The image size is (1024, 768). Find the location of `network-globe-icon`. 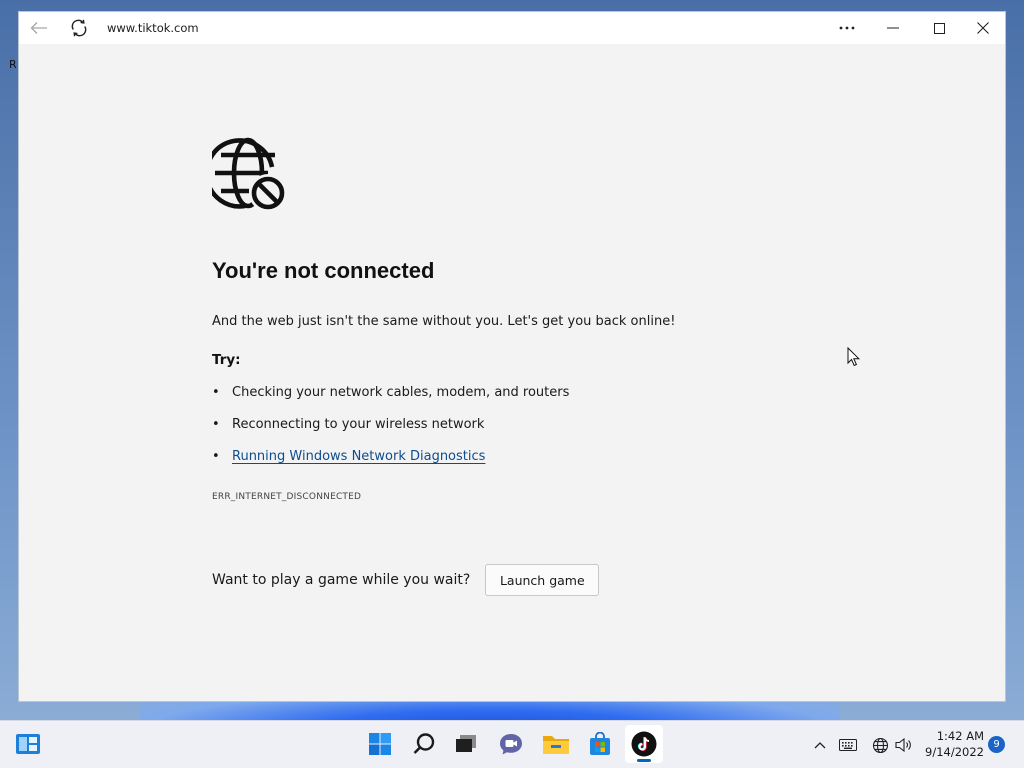

network-globe-icon is located at coordinates (880, 745).